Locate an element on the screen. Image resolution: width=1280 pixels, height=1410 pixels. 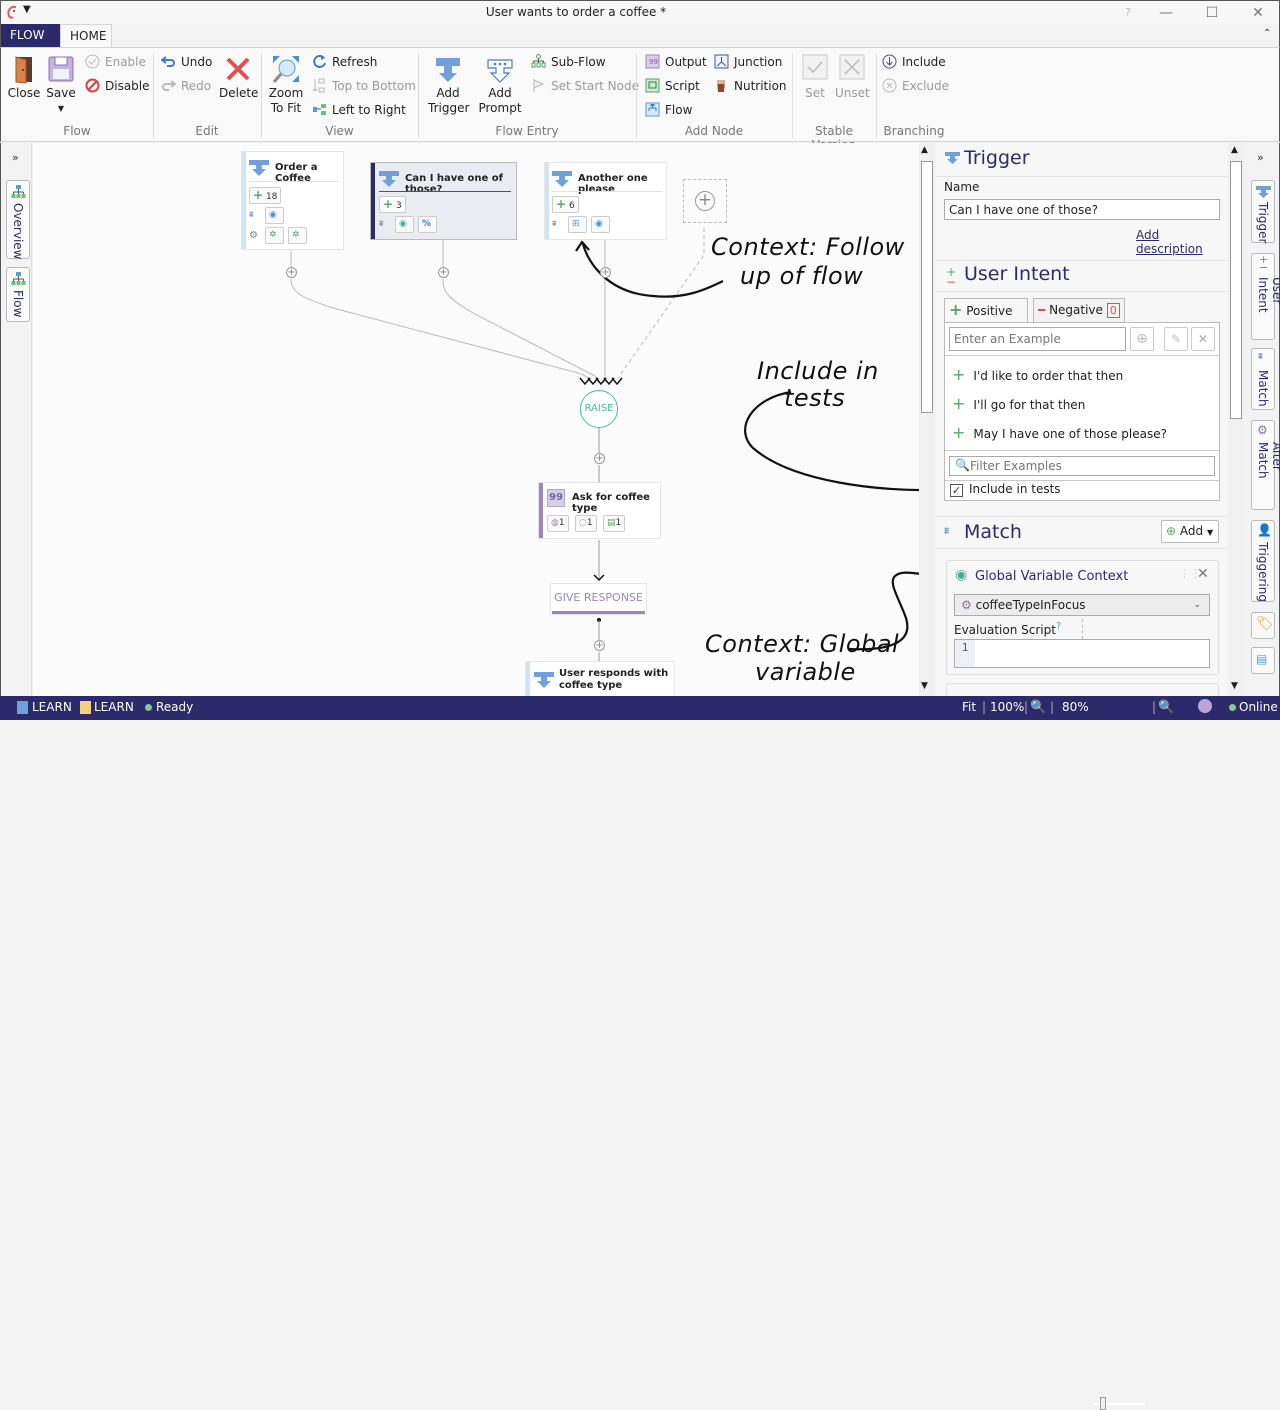
positive-examples-chip: + 3 is located at coordinates (392, 204).